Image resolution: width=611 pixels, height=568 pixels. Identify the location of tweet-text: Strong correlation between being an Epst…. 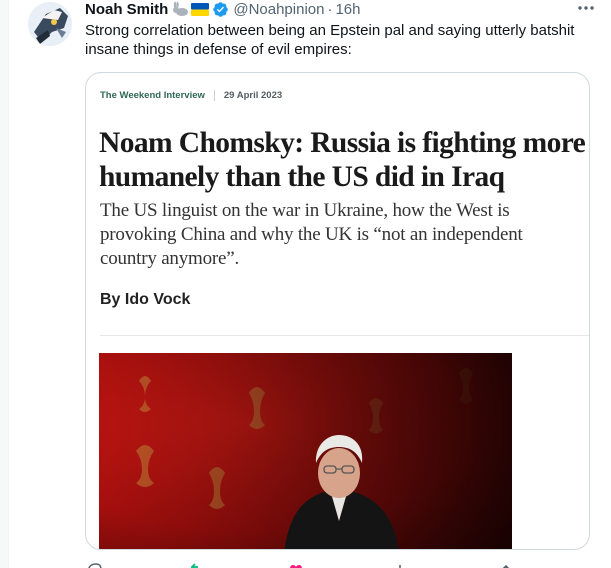
(330, 40).